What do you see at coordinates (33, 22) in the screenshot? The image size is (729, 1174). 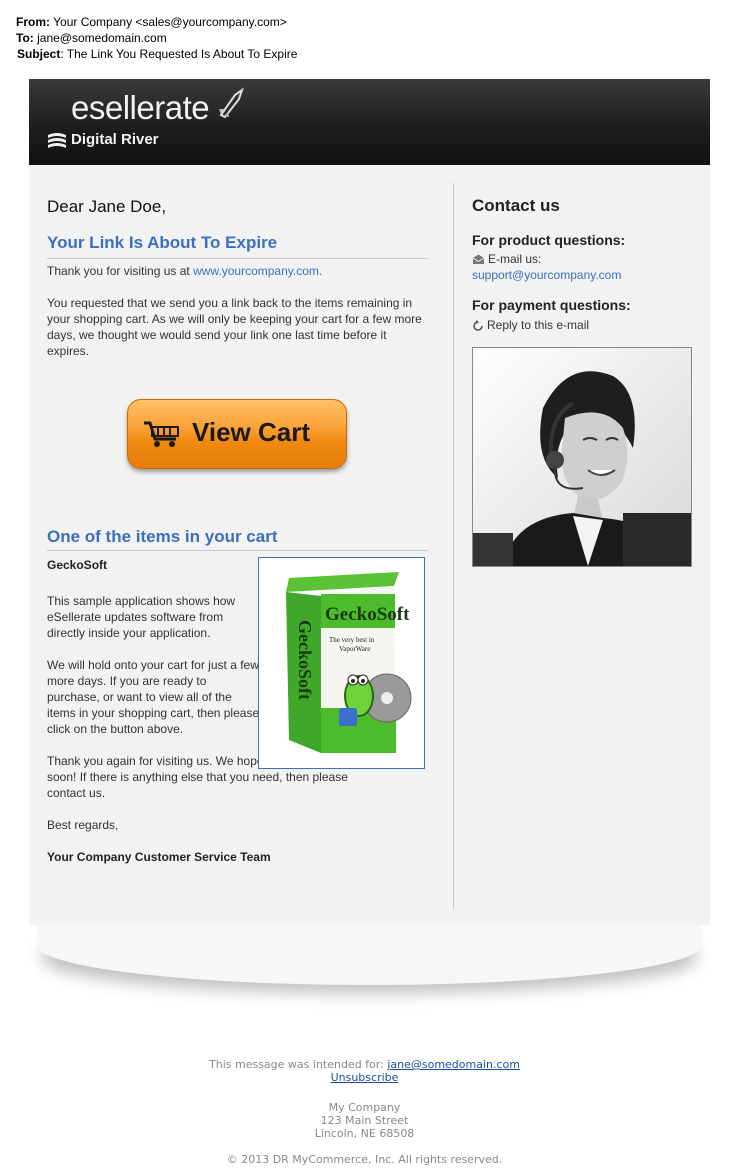 I see `from-label: From:` at bounding box center [33, 22].